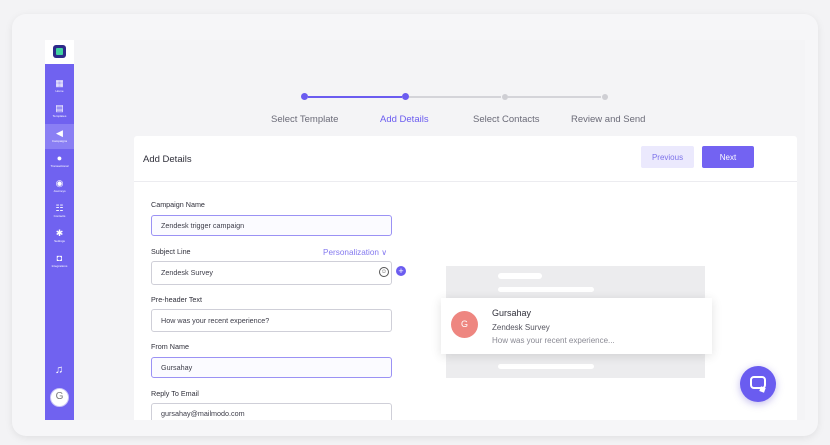  Describe the element at coordinates (59, 397) in the screenshot. I see `user-avatar: G` at that location.